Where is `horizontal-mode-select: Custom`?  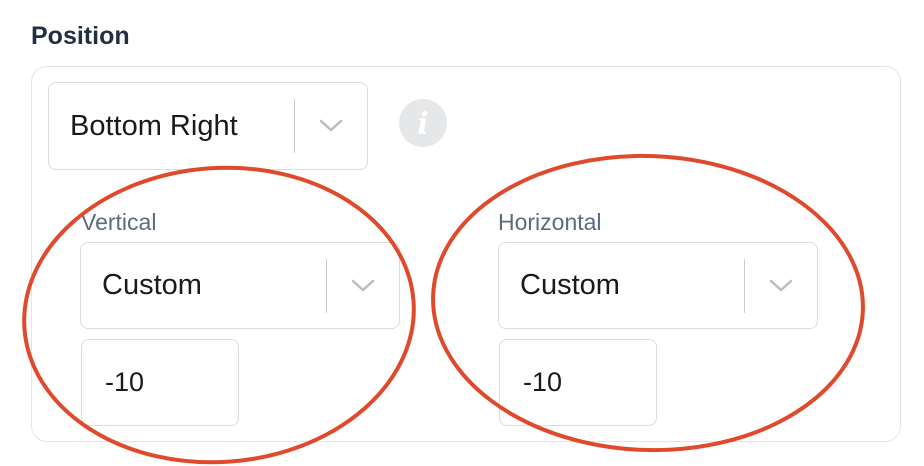
horizontal-mode-select: Custom is located at coordinates (658, 285).